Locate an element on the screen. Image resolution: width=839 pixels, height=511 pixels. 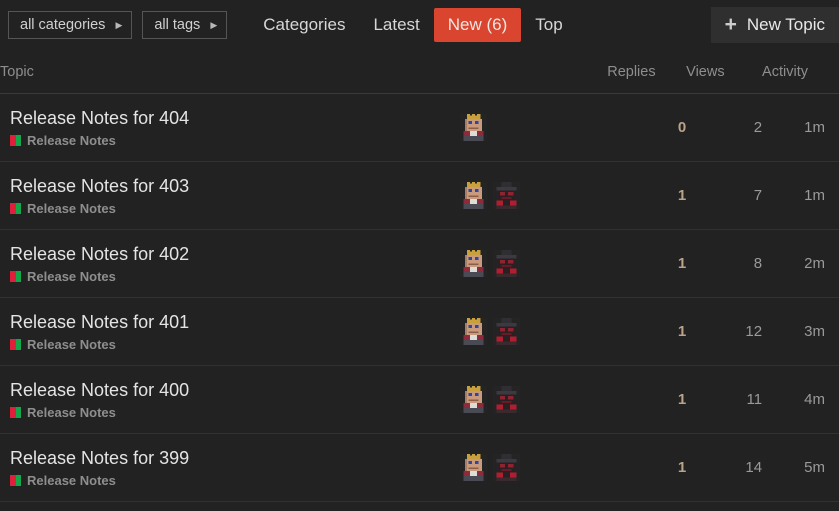
views-cell: 14 is located at coordinates (724, 467).